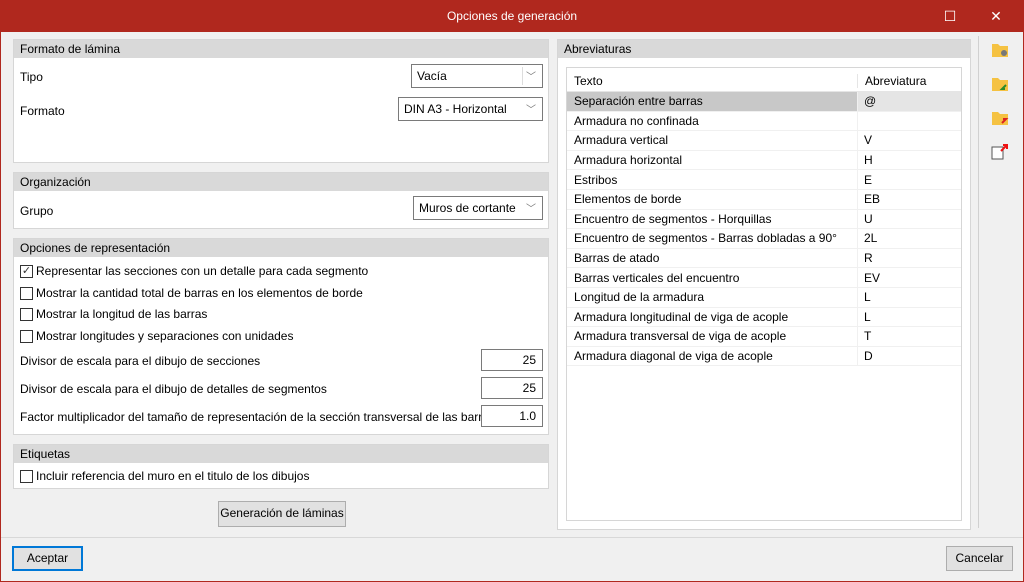 The image size is (1024, 582). I want to click on table-row: Armadura diagonal de viga de acople D, so click(764, 356).